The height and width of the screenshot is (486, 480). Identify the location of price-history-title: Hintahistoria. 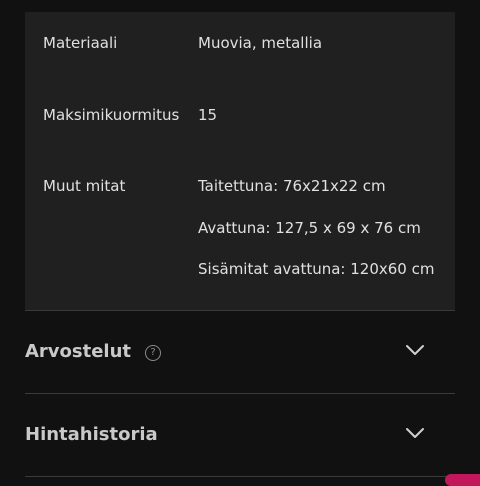
(91, 434).